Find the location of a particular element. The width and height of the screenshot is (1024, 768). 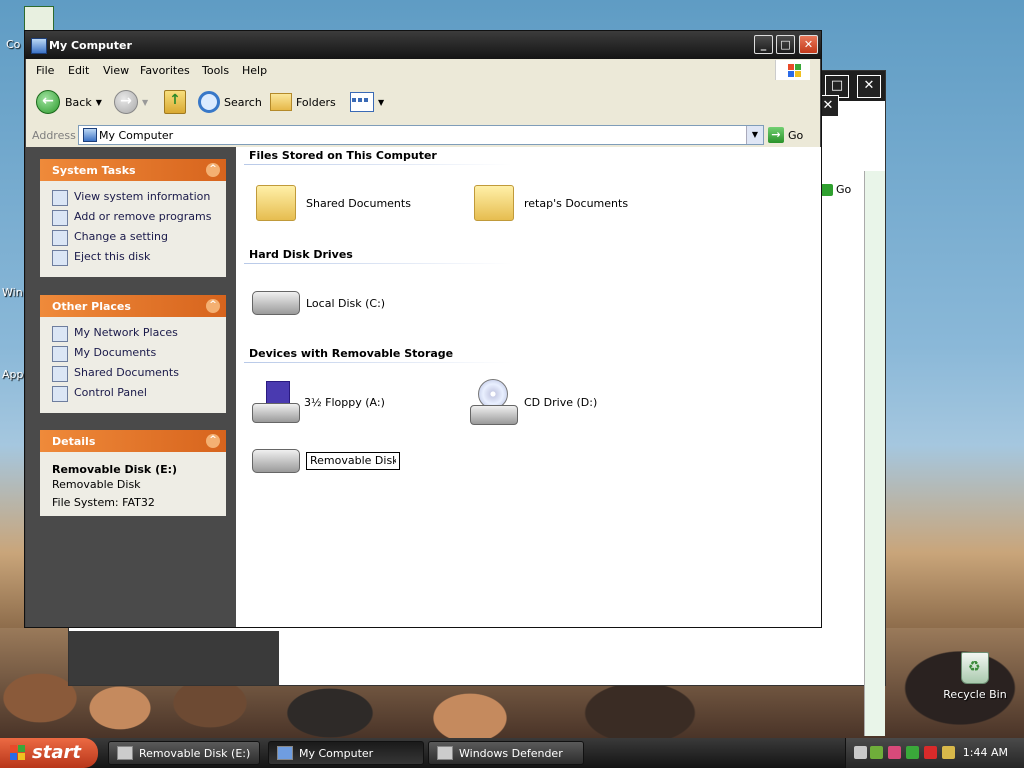

views-button: ▼ is located at coordinates (367, 102).